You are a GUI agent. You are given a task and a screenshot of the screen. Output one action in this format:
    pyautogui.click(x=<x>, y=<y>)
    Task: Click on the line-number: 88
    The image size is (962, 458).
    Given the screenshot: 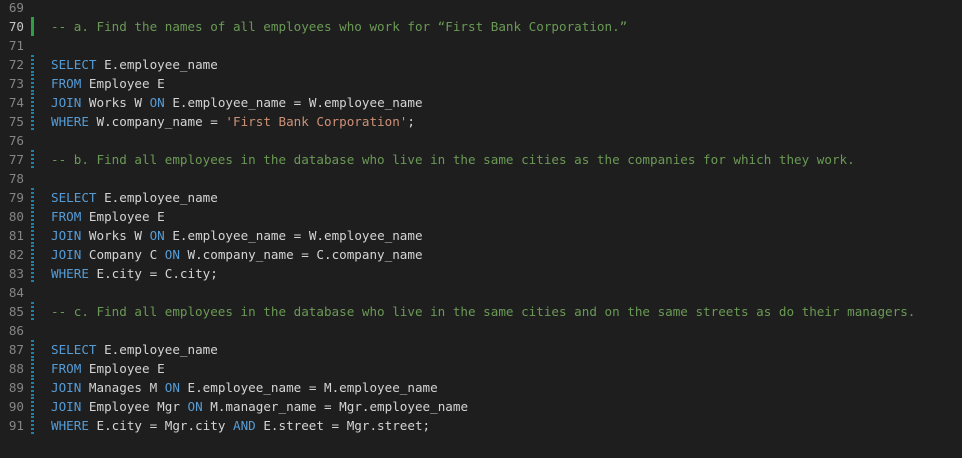 What is the action you would take?
    pyautogui.click(x=16, y=368)
    